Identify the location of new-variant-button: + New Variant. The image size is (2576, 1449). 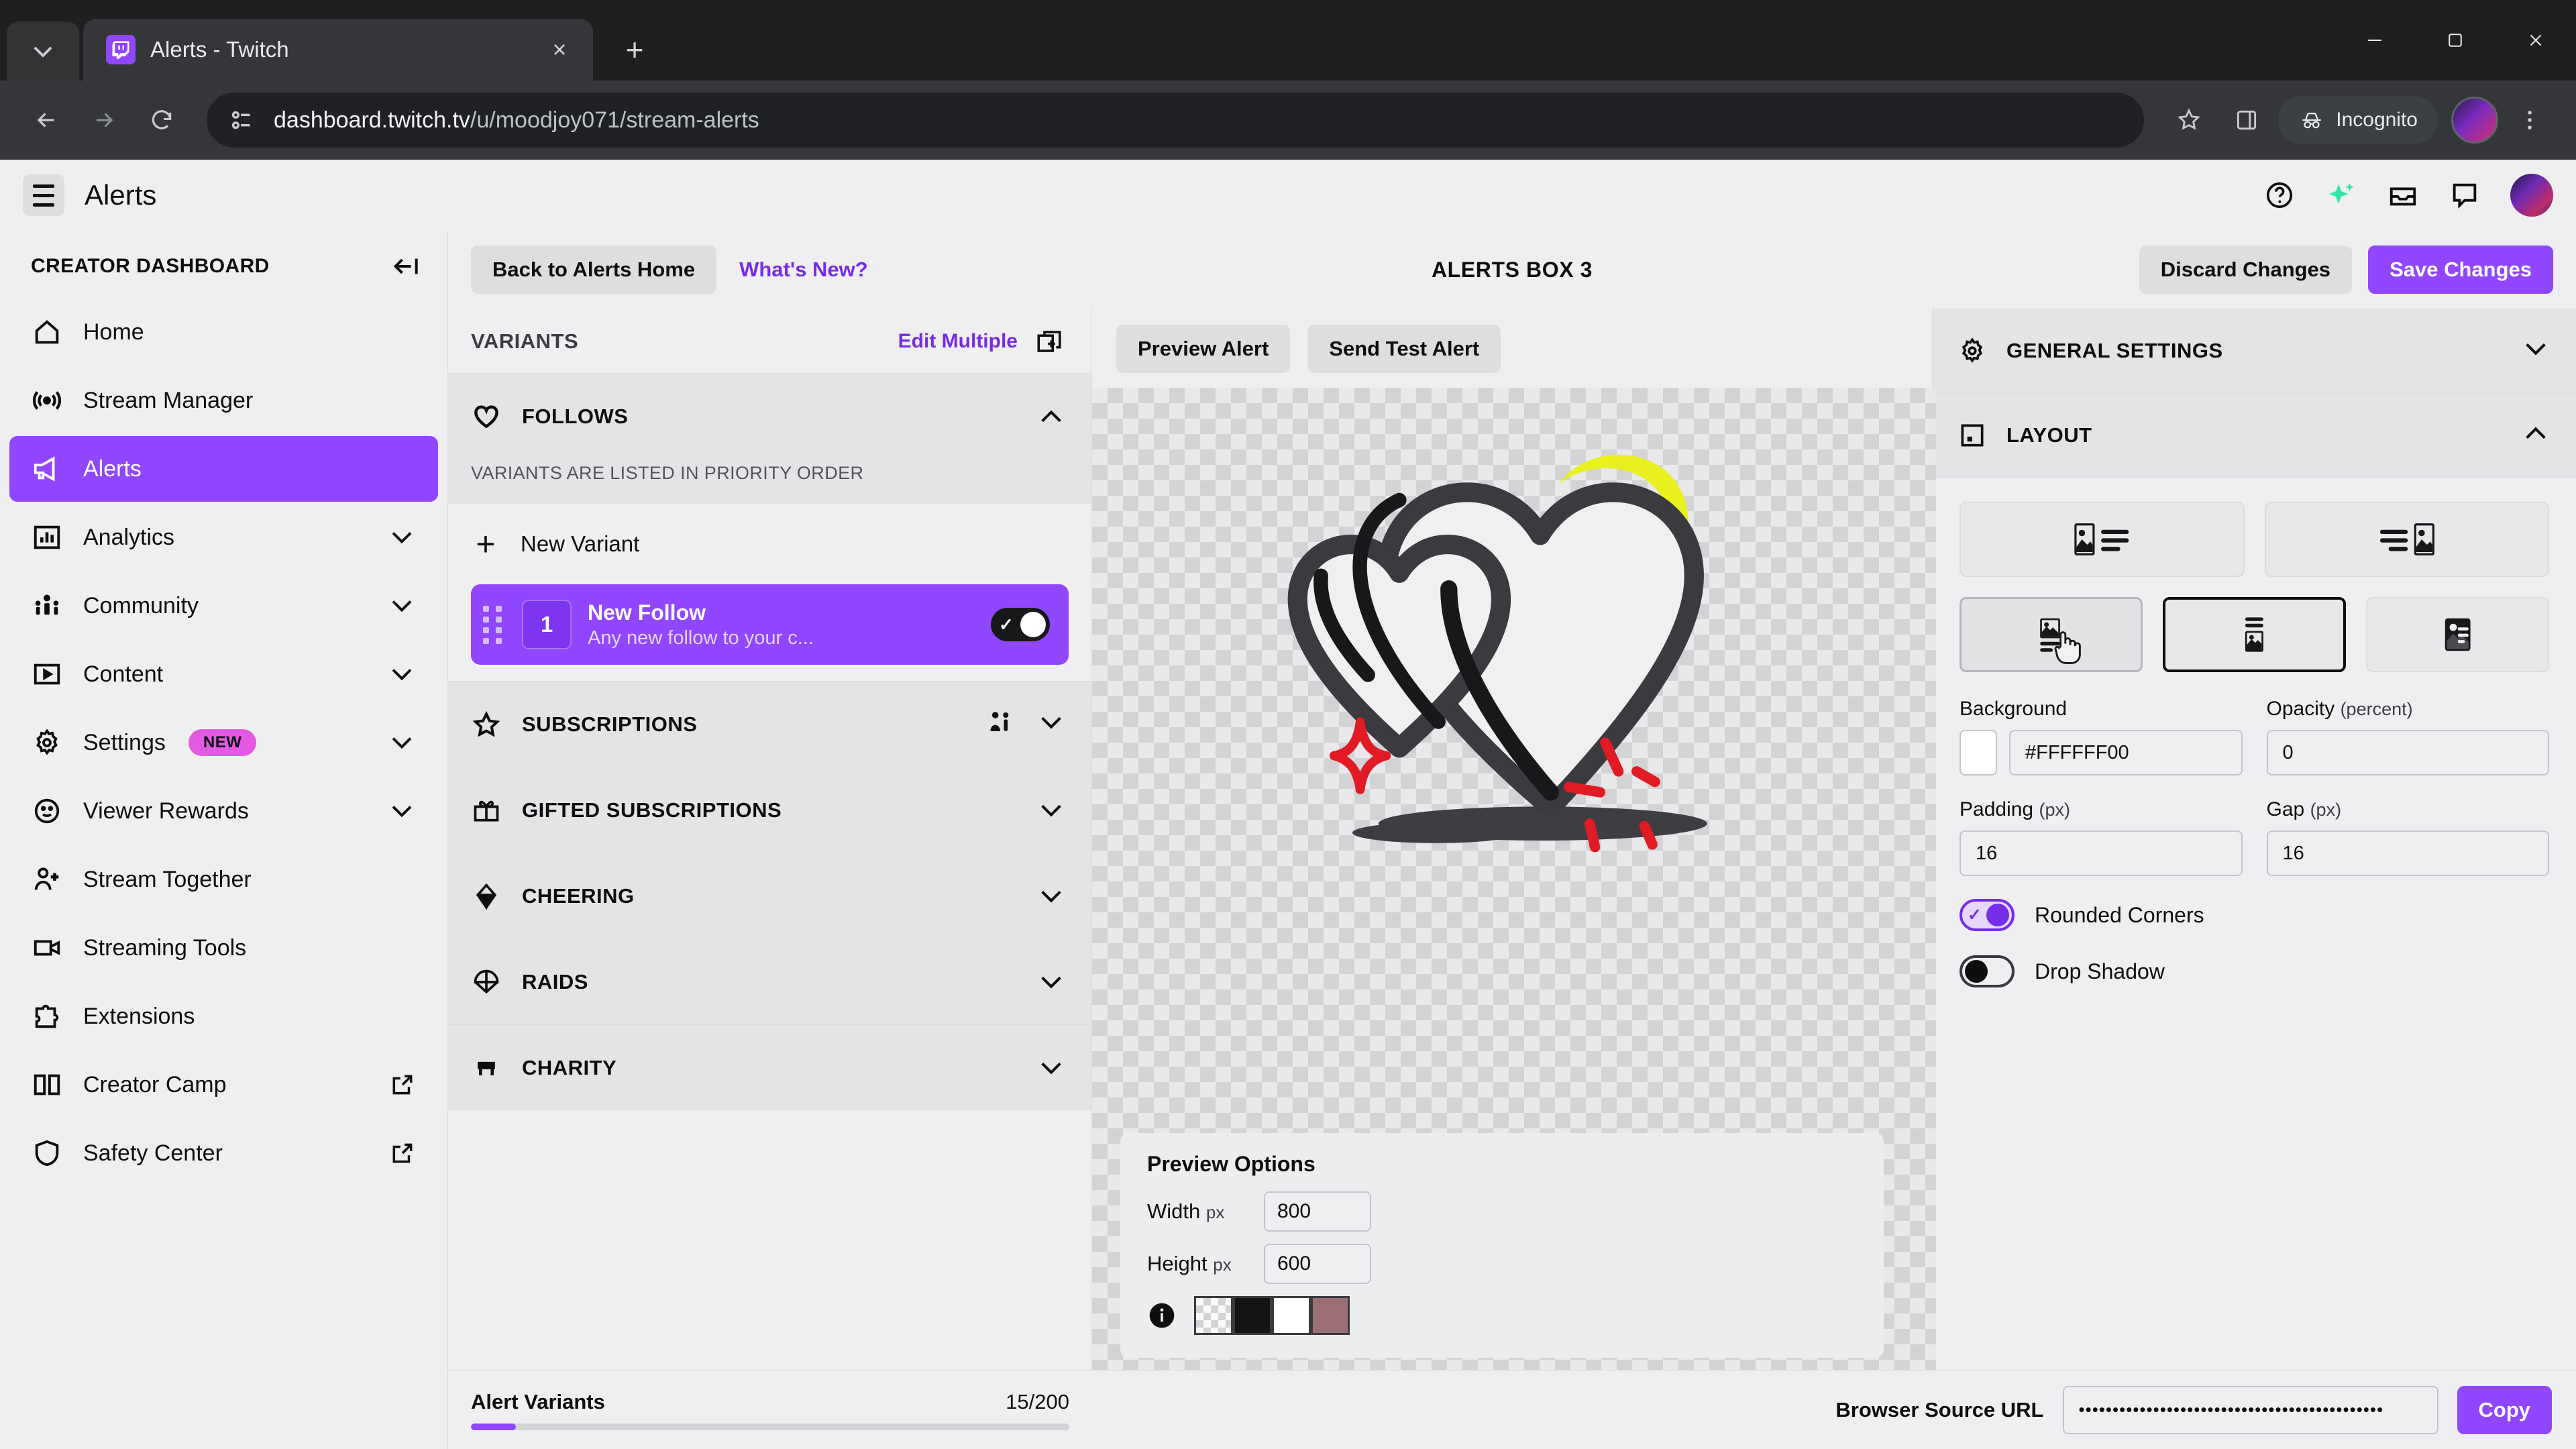
(769, 544).